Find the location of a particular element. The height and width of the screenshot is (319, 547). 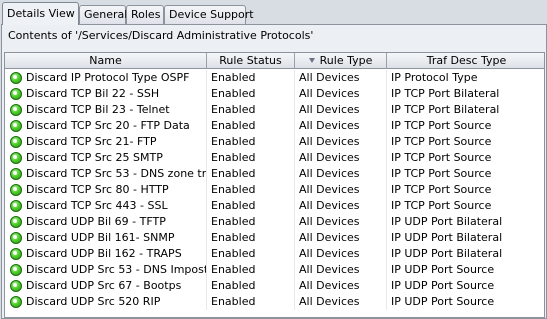

column-header-traf-desc-type: Traf Desc Type is located at coordinates (465, 61).